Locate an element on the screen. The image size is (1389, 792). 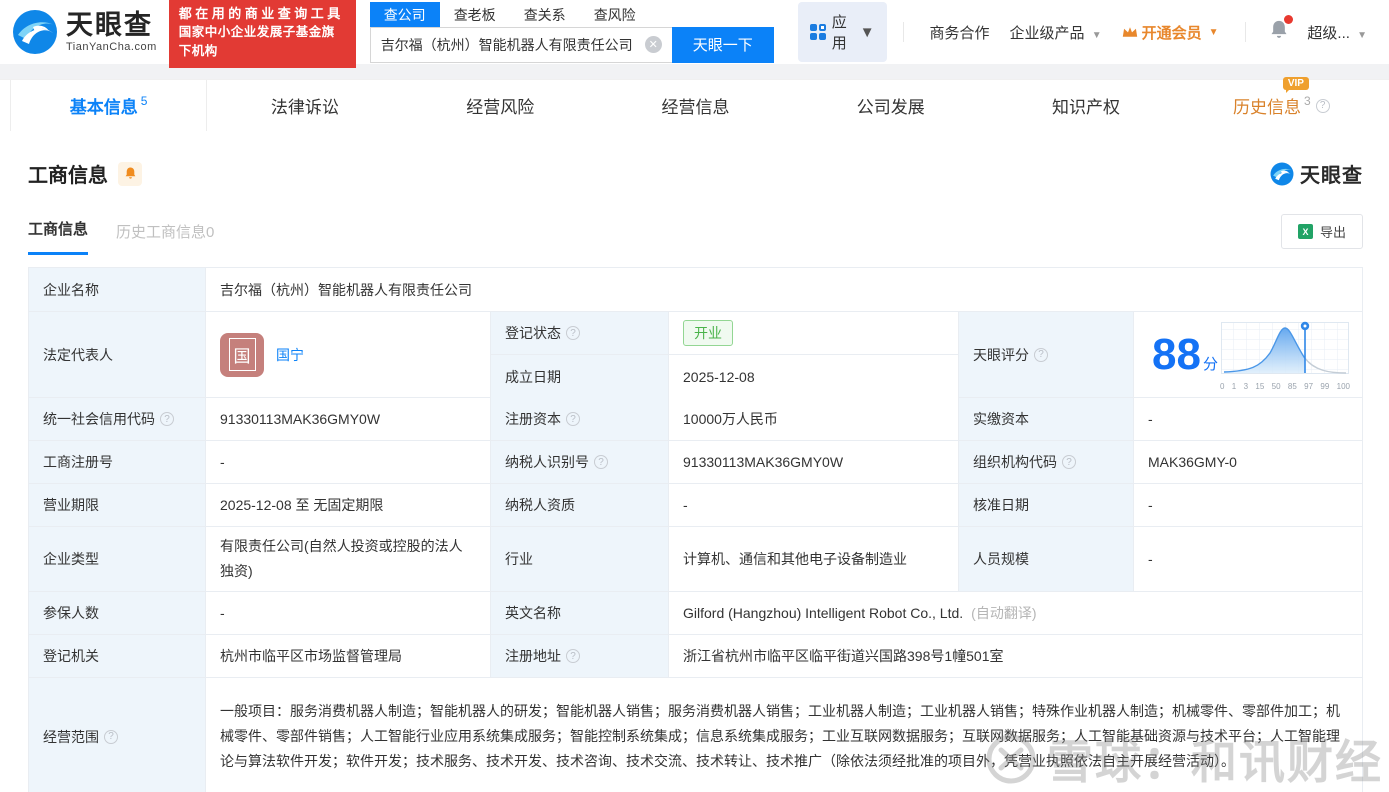
paid-capital-value: - is located at coordinates (1248, 419).